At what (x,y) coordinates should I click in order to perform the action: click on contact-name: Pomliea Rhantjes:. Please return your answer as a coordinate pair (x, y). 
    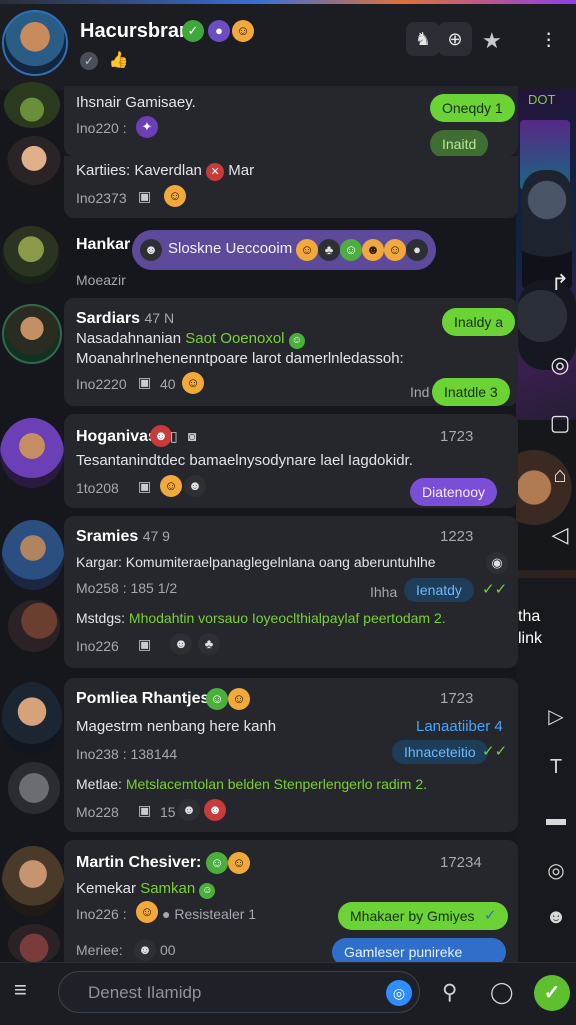
    Looking at the image, I should click on (145, 699).